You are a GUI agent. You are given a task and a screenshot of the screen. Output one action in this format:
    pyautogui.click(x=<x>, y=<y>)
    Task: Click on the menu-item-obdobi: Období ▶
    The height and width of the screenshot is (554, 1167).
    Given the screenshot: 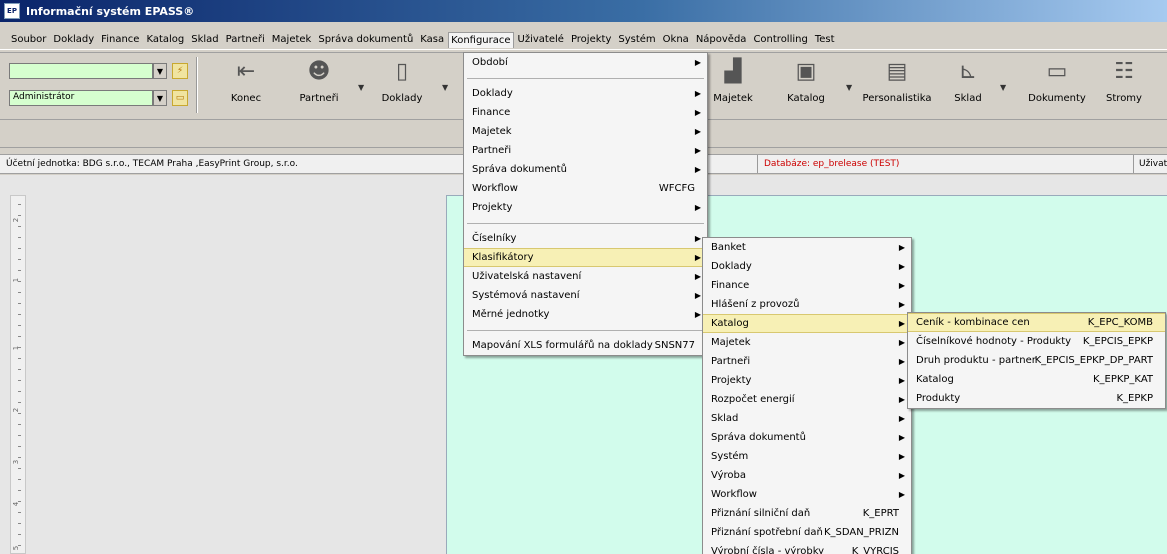 What is the action you would take?
    pyautogui.click(x=585, y=62)
    